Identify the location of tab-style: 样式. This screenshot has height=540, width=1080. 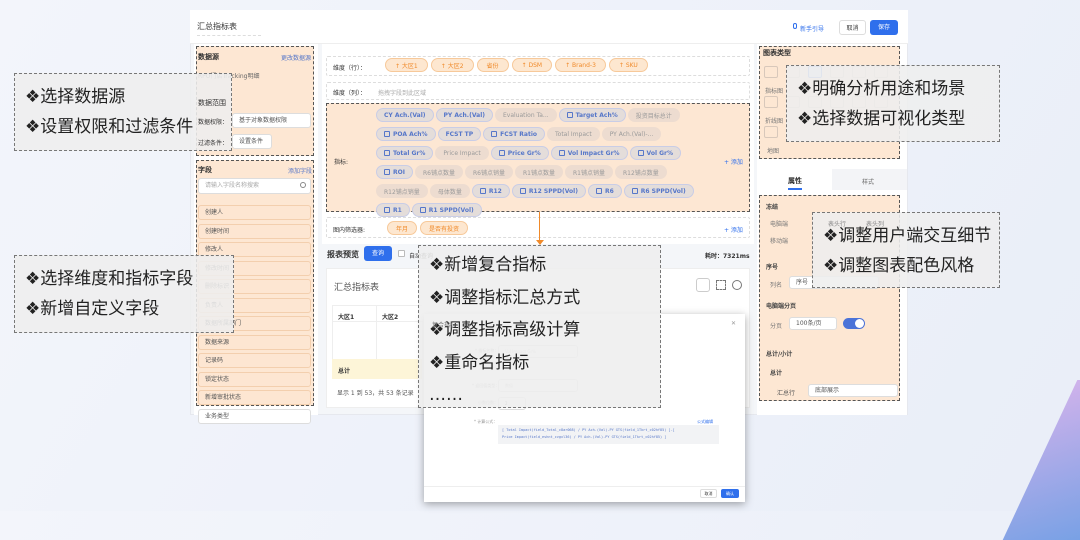
(868, 181).